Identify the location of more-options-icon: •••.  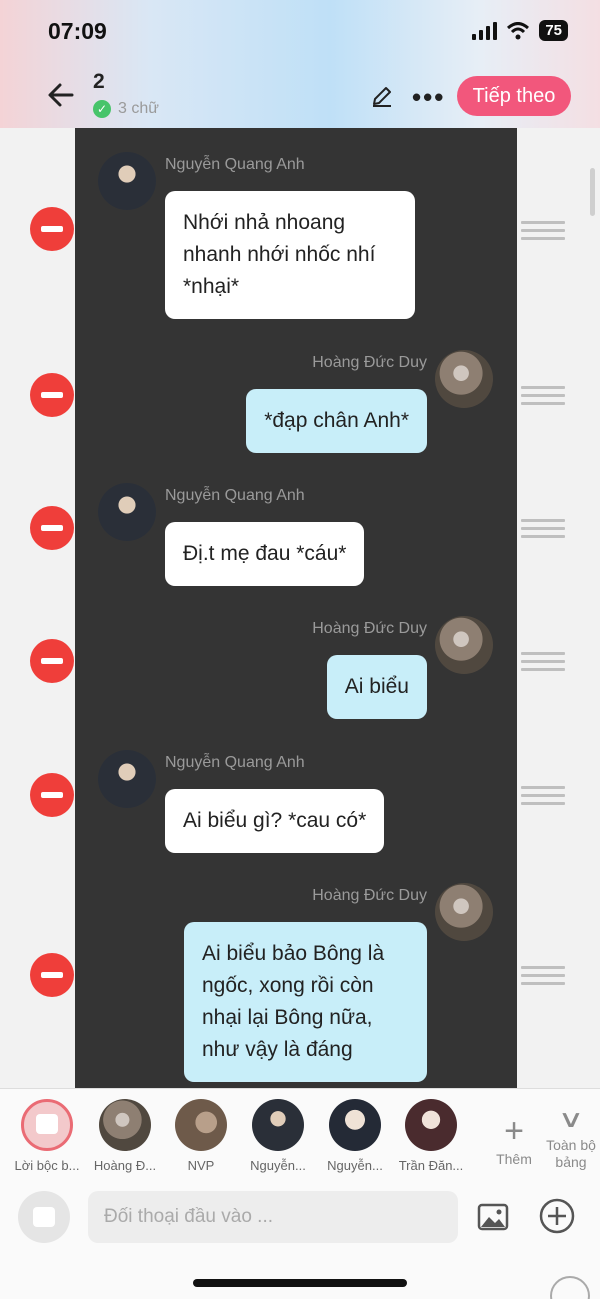
(428, 97).